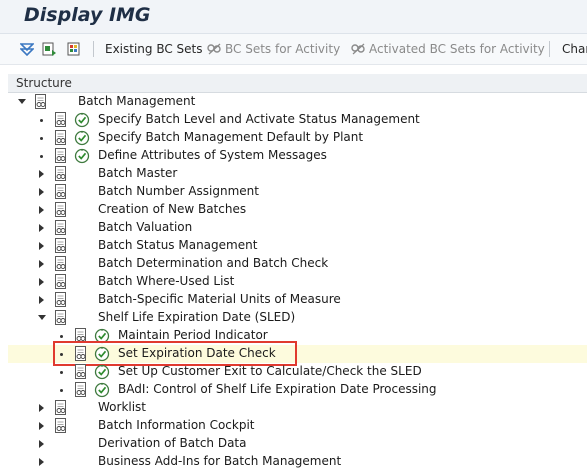 The height and width of the screenshot is (476, 587). What do you see at coordinates (457, 49) in the screenshot?
I see `activated-bc-sets-label: Activated BC Sets for Activity` at bounding box center [457, 49].